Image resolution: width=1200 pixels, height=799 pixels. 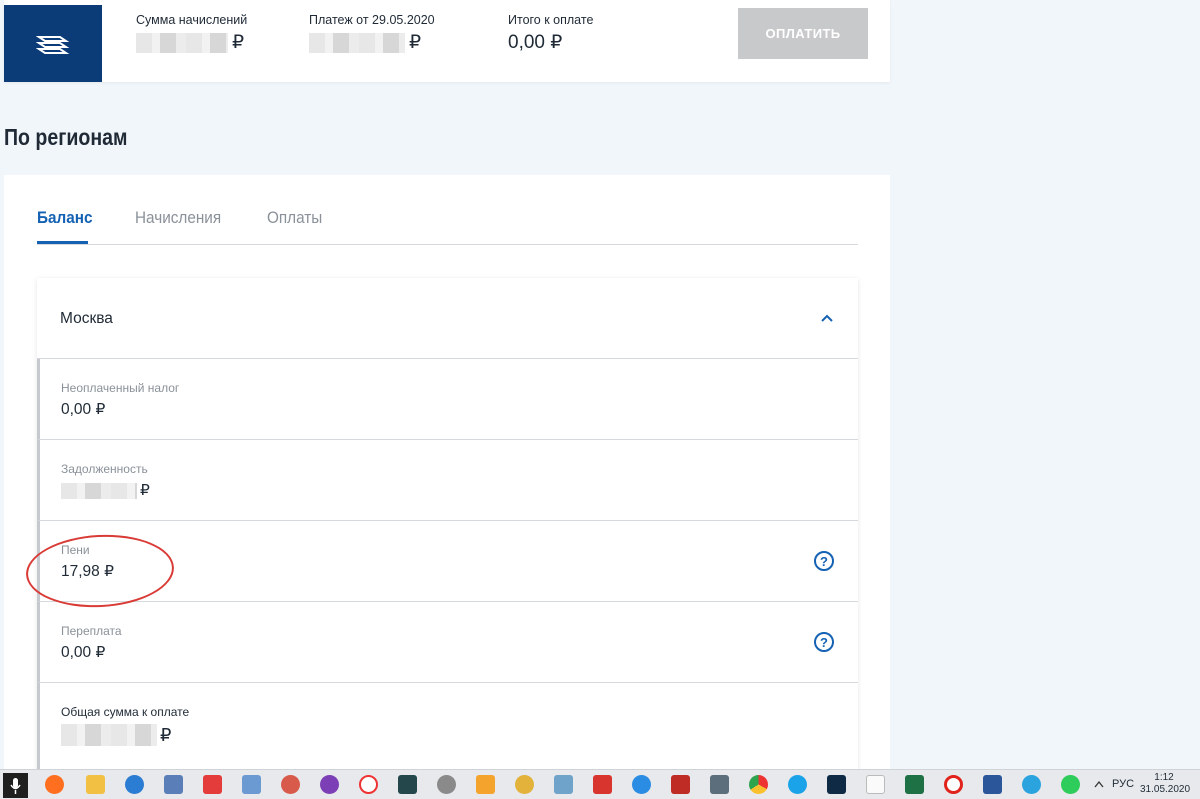 I want to click on region-header: Москва, so click(x=447, y=318).